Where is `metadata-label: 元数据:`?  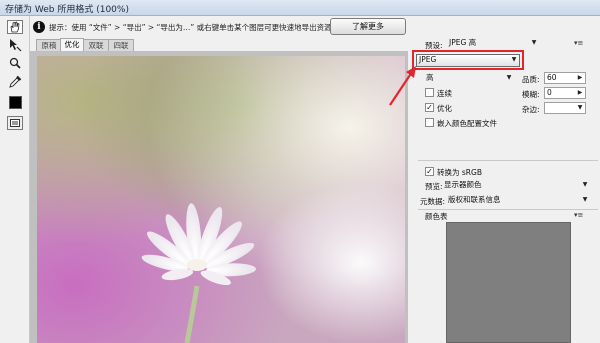 metadata-label: 元数据: is located at coordinates (433, 201).